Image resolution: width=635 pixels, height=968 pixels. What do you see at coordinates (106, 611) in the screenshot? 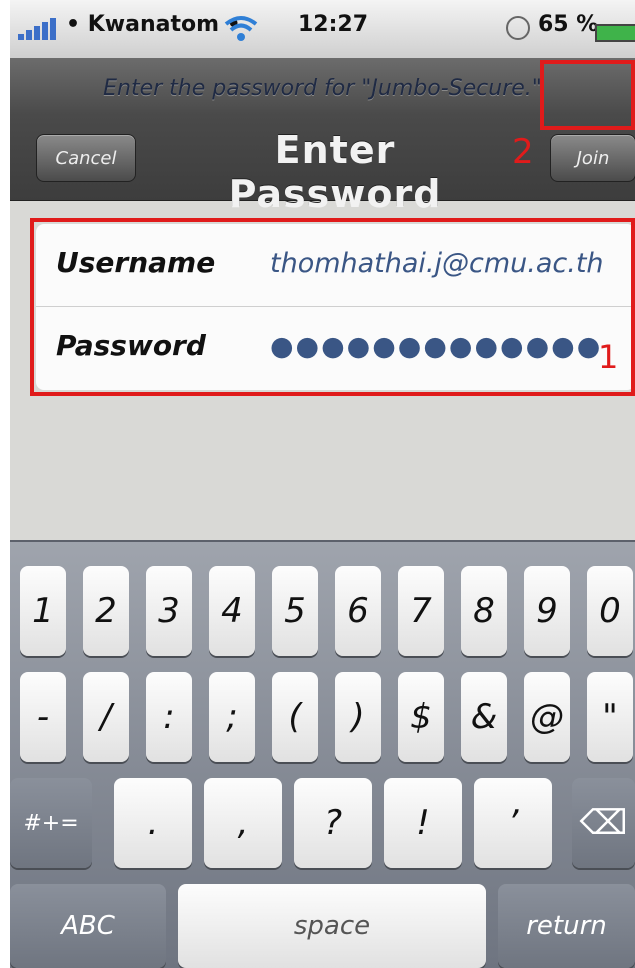
I see `key-2: 2` at bounding box center [106, 611].